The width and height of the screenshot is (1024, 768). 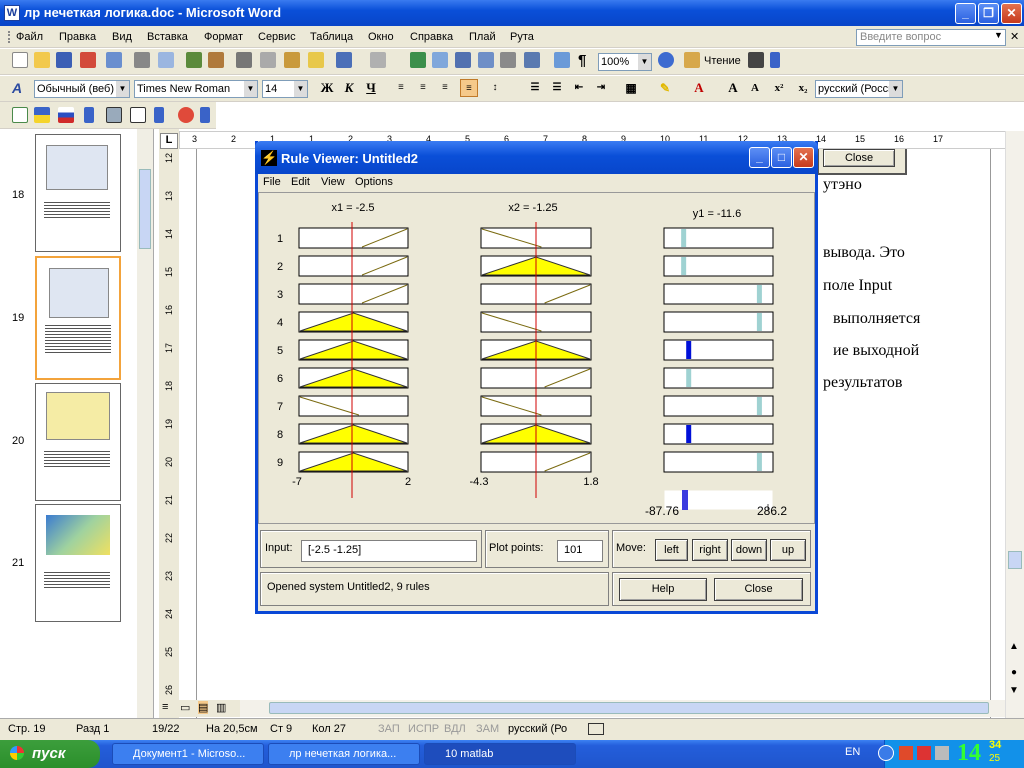 What do you see at coordinates (629, 708) in the screenshot?
I see `h-scroll-thumb` at bounding box center [629, 708].